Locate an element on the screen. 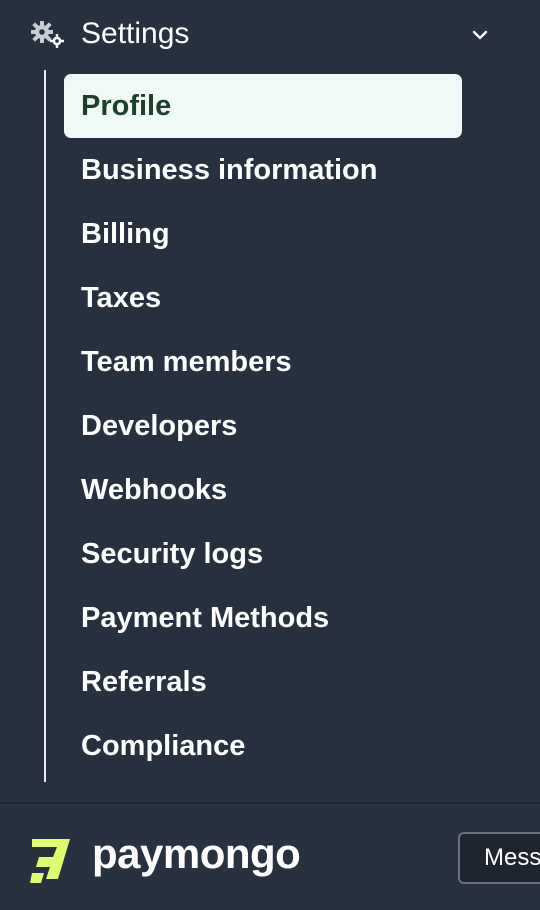 This screenshot has height=910, width=540. settings-label: Settings is located at coordinates (135, 33).